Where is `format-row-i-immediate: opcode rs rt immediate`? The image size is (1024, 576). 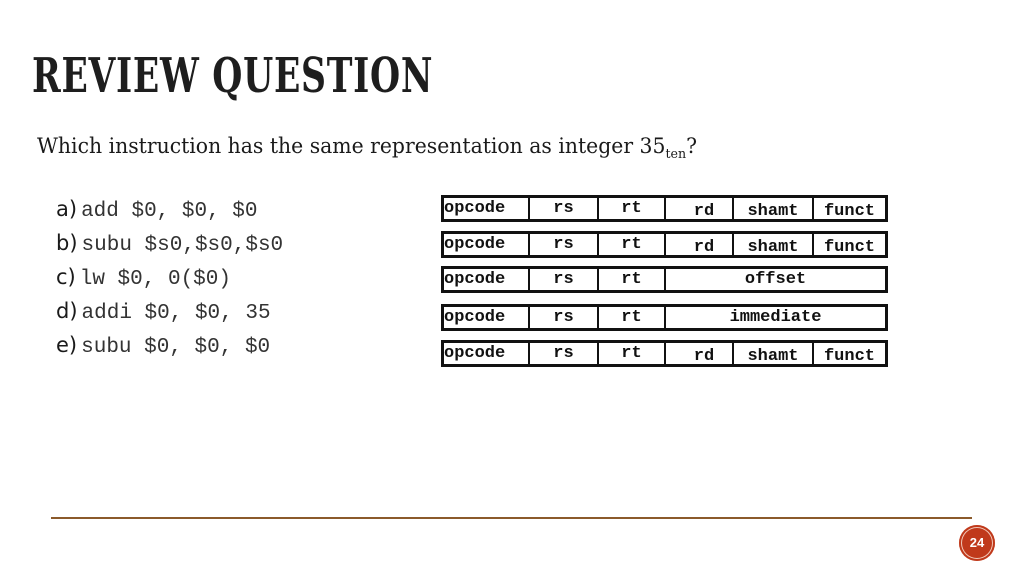 format-row-i-immediate: opcode rs rt immediate is located at coordinates (664, 317).